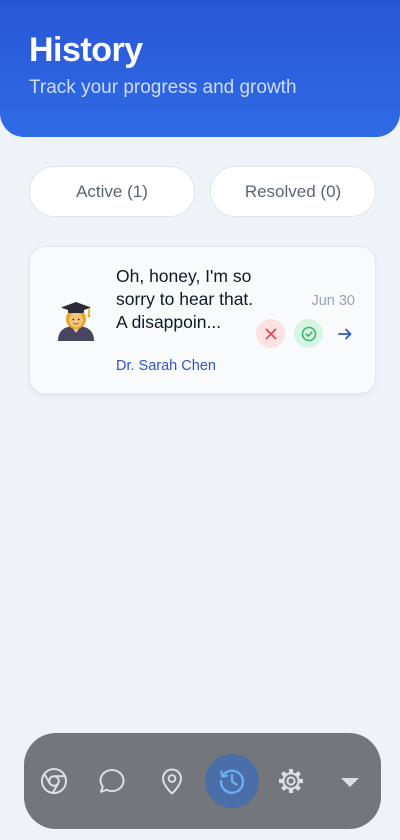 The image size is (400, 840). I want to click on status-tabs: Active (1) Resolved (0), so click(202, 191).